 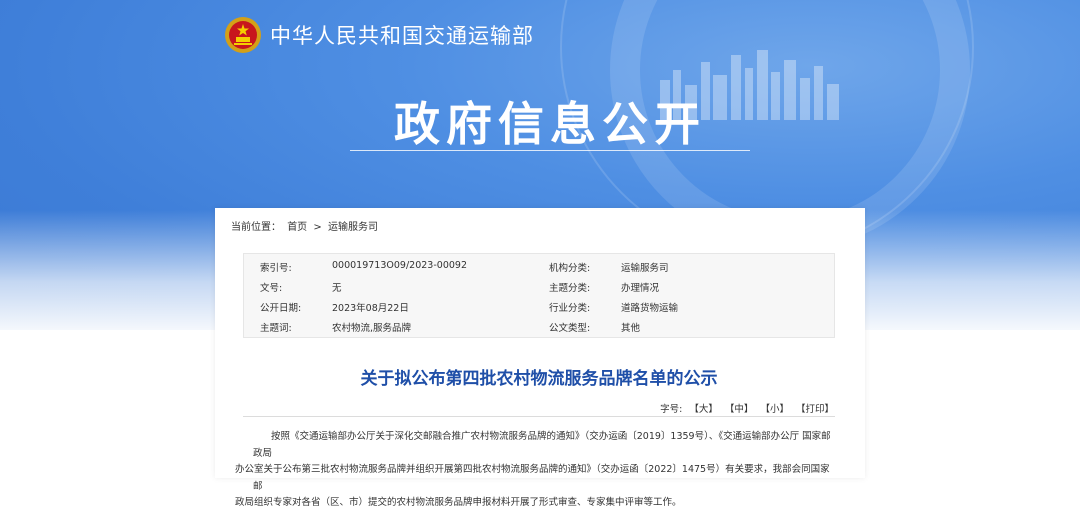 What do you see at coordinates (815, 409) in the screenshot?
I see `print-button: 【打印】` at bounding box center [815, 409].